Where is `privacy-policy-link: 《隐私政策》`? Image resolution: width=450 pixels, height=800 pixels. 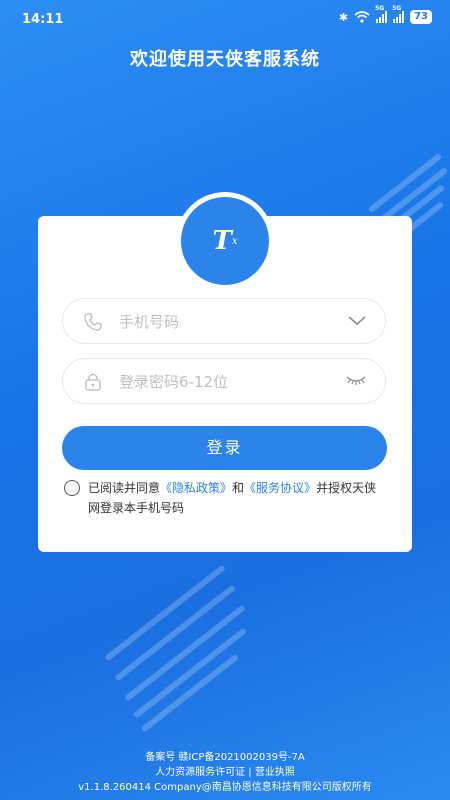
privacy-policy-link: 《隐私政策》 is located at coordinates (196, 488).